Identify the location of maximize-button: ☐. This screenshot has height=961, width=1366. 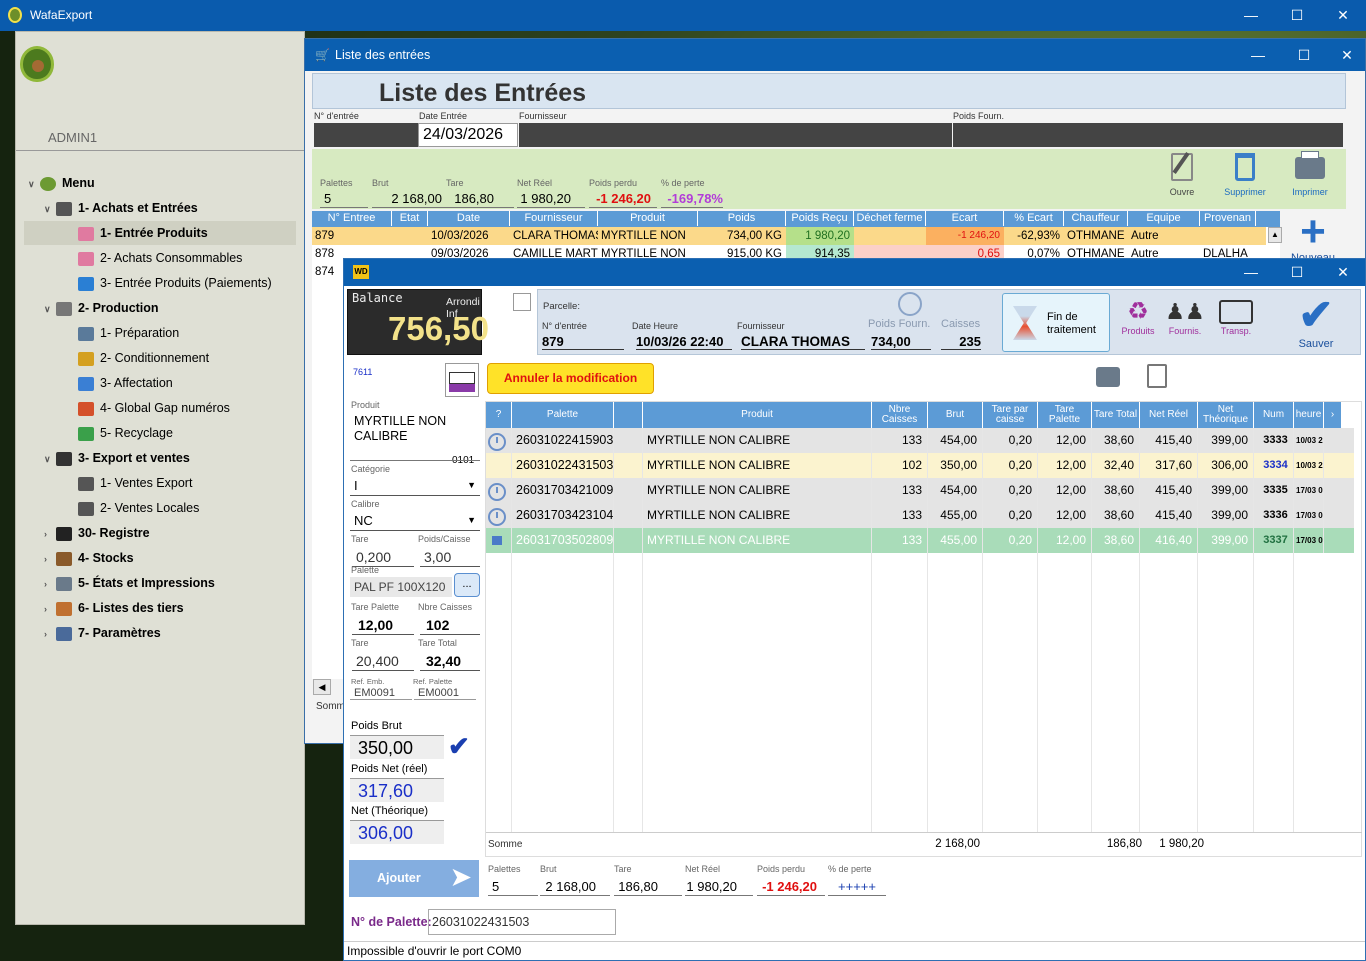
(1297, 15).